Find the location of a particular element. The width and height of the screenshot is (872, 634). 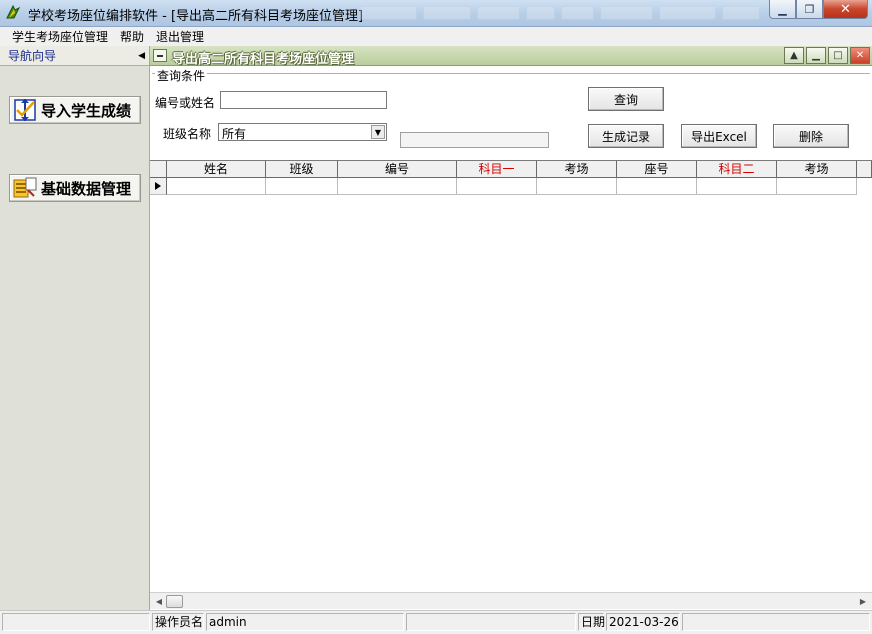

basic-data-management-button: 基础数据管理 is located at coordinates (75, 188).